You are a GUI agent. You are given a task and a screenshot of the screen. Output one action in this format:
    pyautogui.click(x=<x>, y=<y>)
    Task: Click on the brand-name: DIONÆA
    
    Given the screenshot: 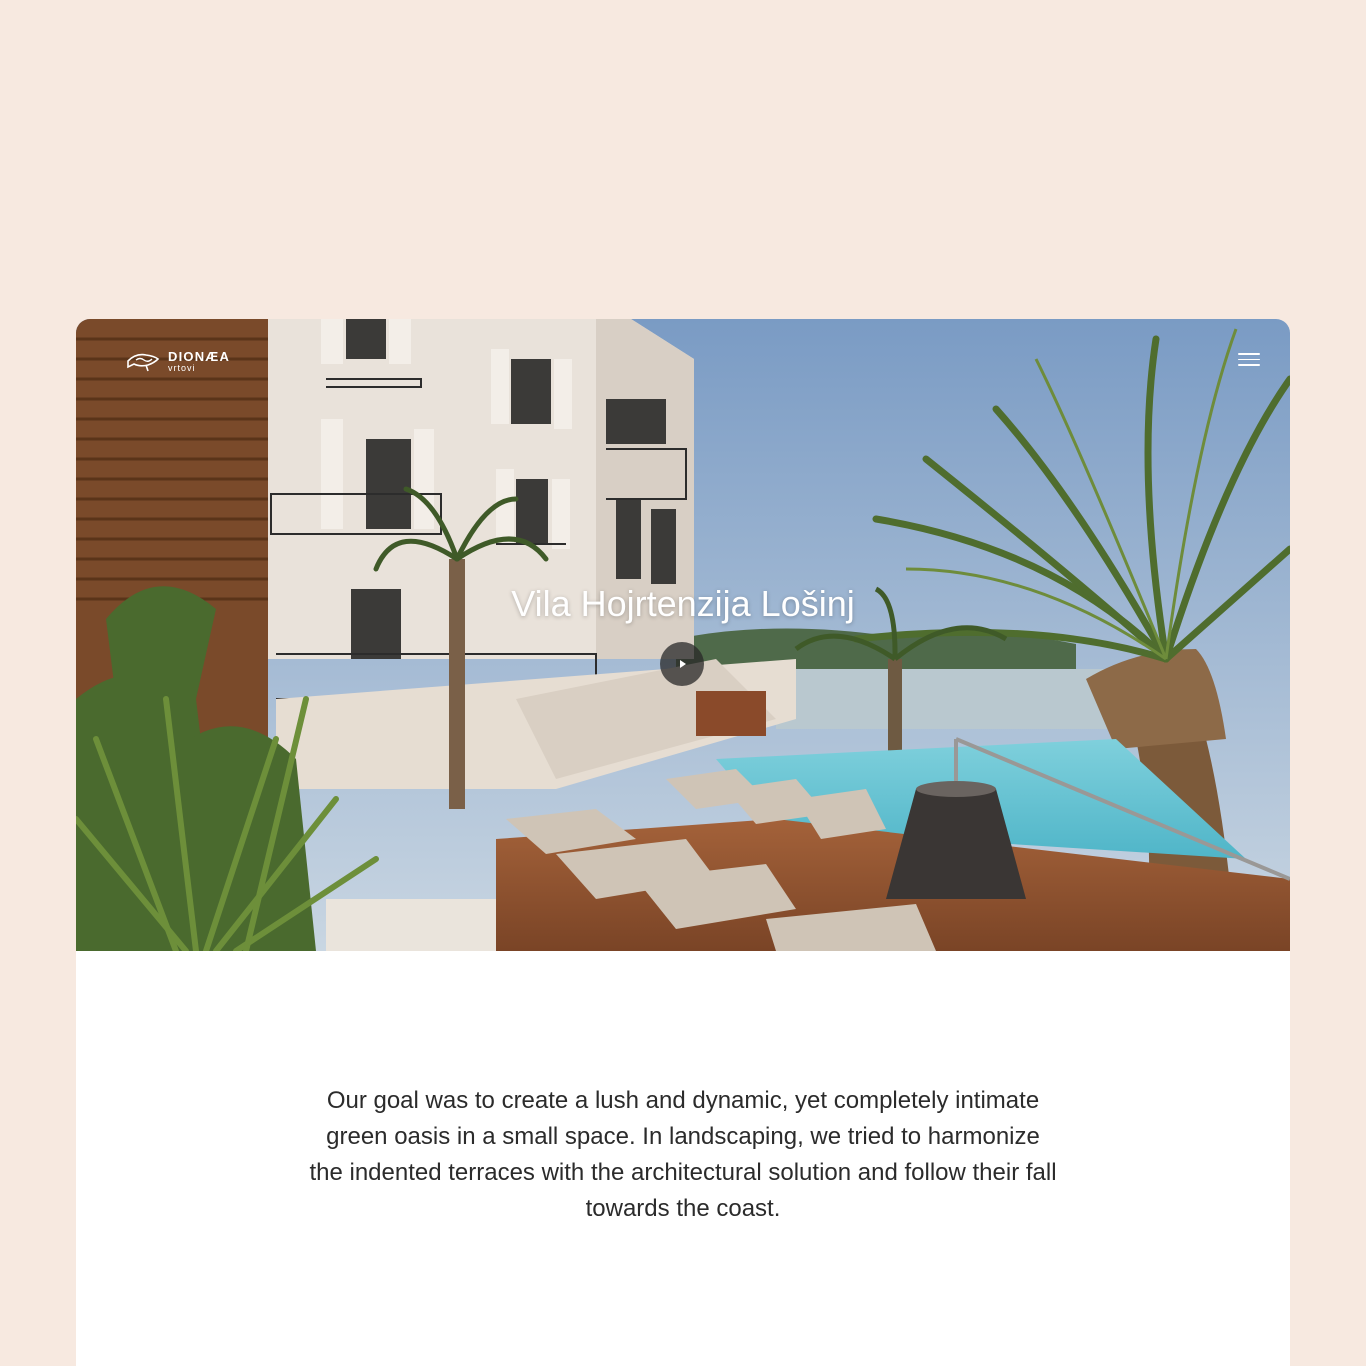 What is the action you would take?
    pyautogui.click(x=199, y=356)
    